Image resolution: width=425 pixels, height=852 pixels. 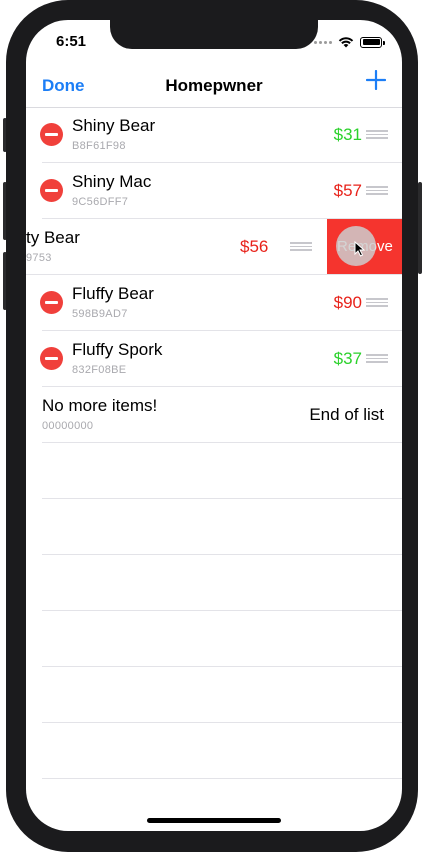 What do you see at coordinates (347, 134) in the screenshot?
I see `item-price: $31` at bounding box center [347, 134].